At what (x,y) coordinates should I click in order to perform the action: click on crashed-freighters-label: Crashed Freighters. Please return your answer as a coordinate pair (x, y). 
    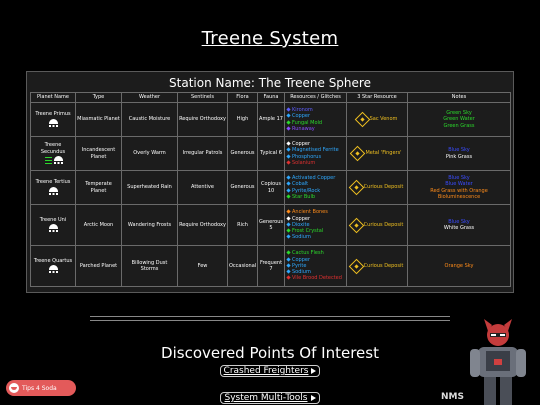
    Looking at the image, I should click on (266, 371).